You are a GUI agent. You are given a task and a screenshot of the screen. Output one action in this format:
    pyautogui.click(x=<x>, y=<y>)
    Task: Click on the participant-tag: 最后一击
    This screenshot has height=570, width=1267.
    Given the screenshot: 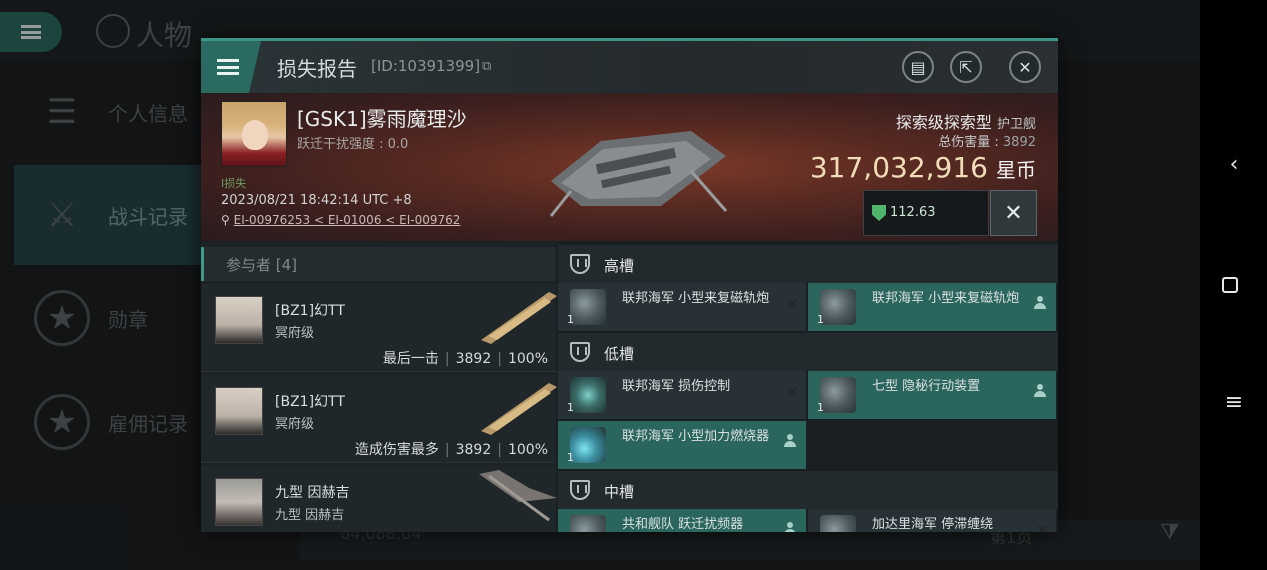 What is the action you would take?
    pyautogui.click(x=410, y=359)
    